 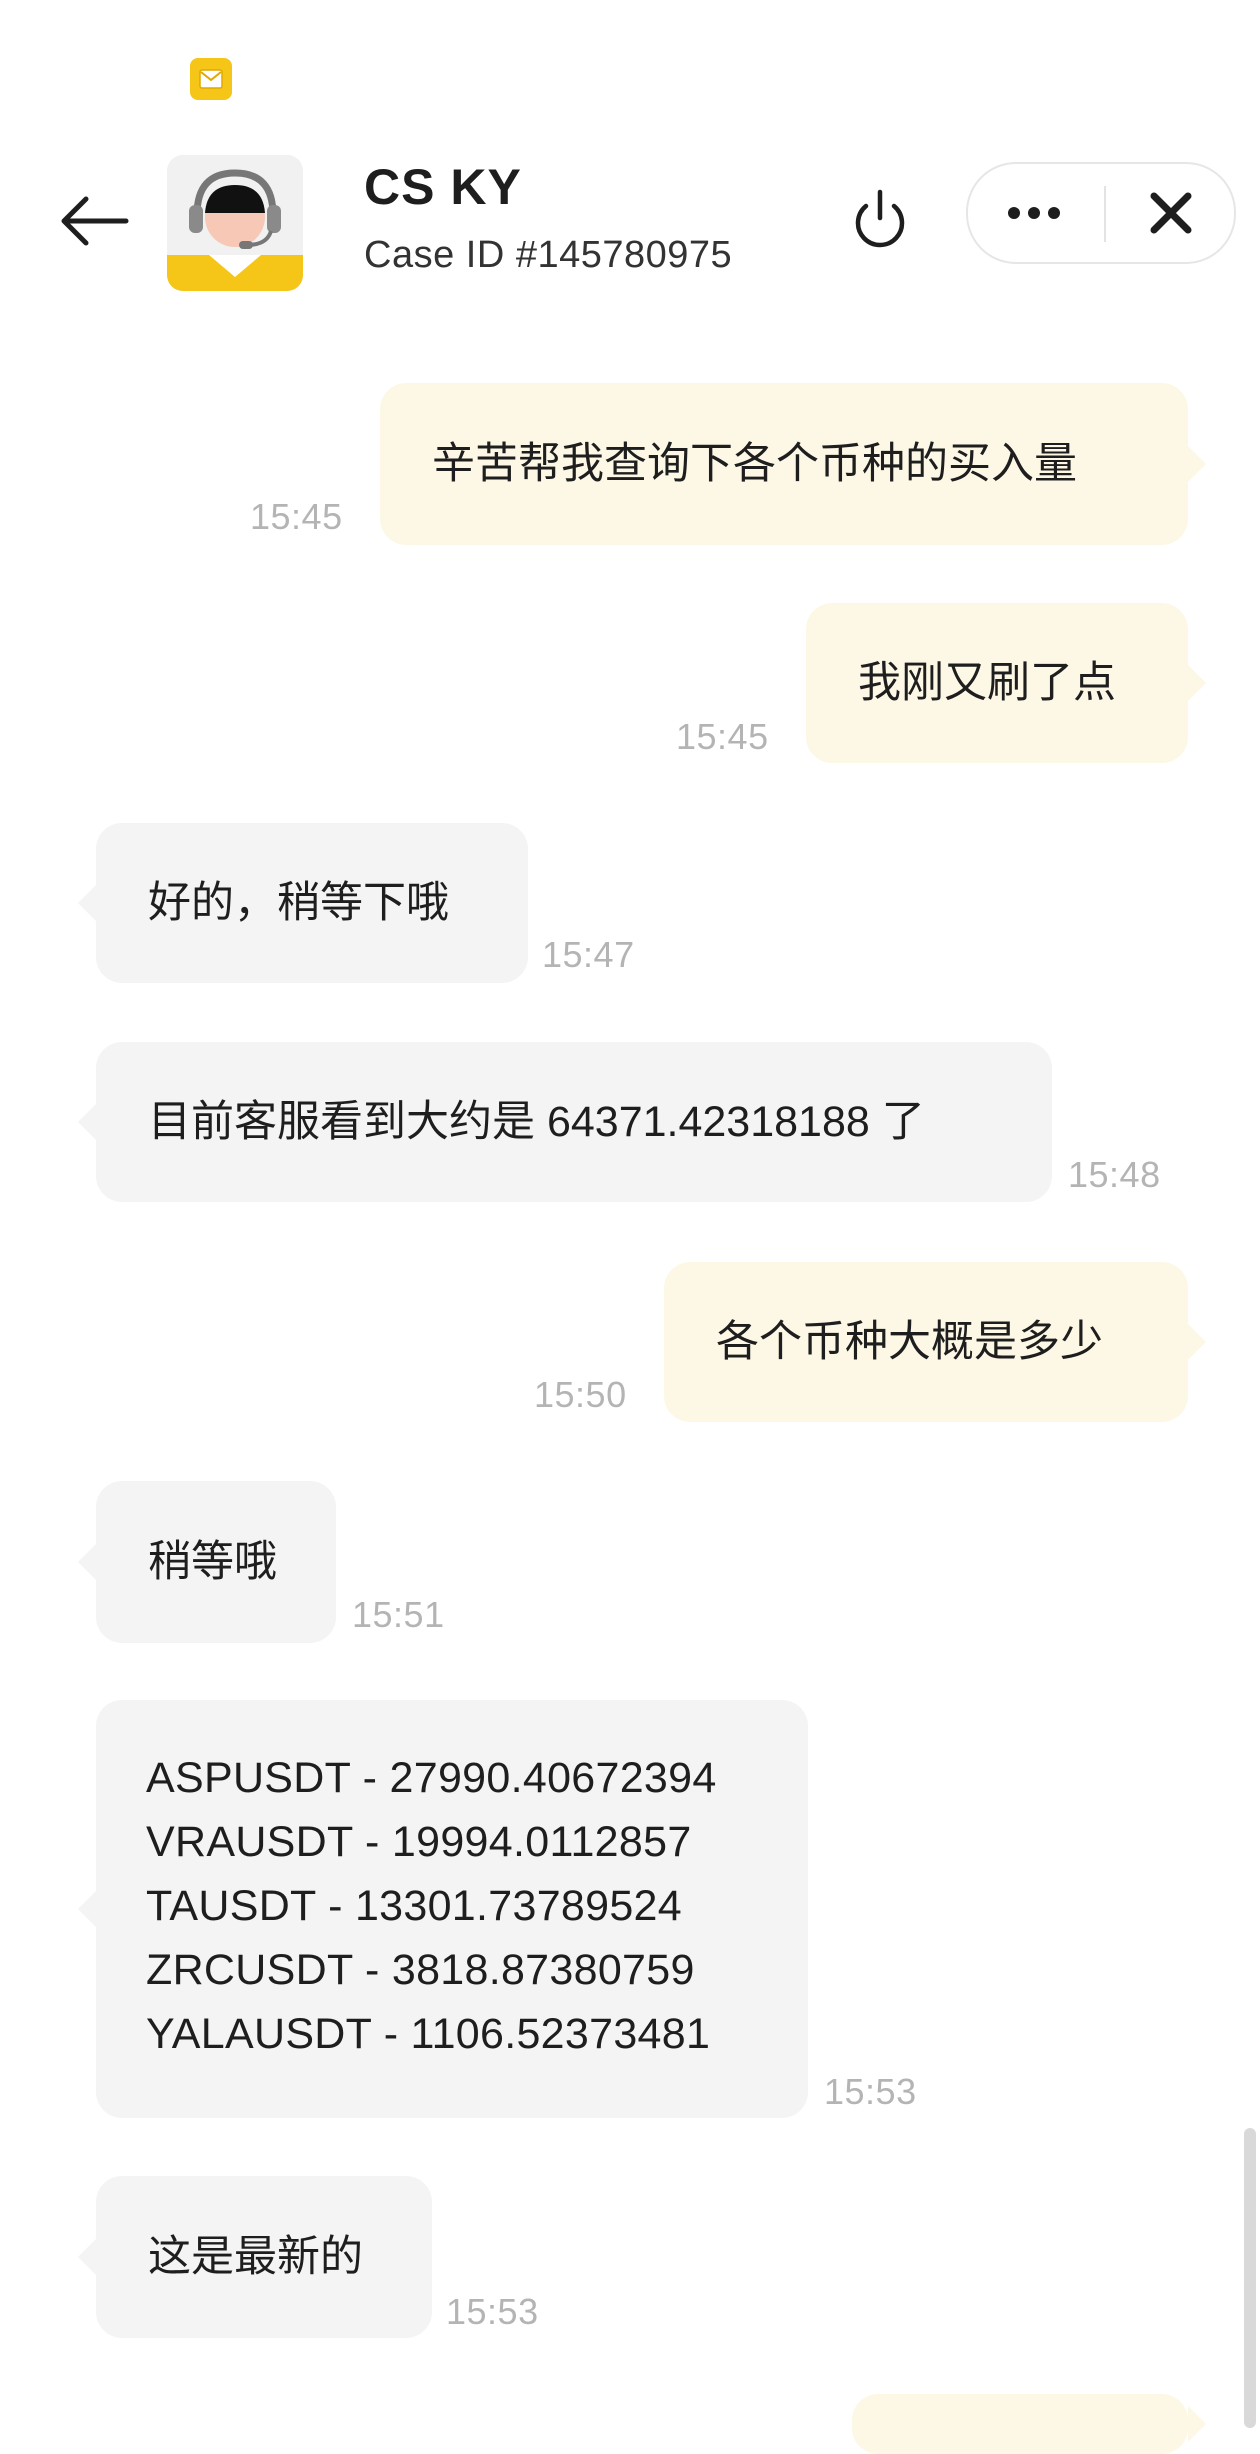 What do you see at coordinates (1101, 213) in the screenshot?
I see `window-controls` at bounding box center [1101, 213].